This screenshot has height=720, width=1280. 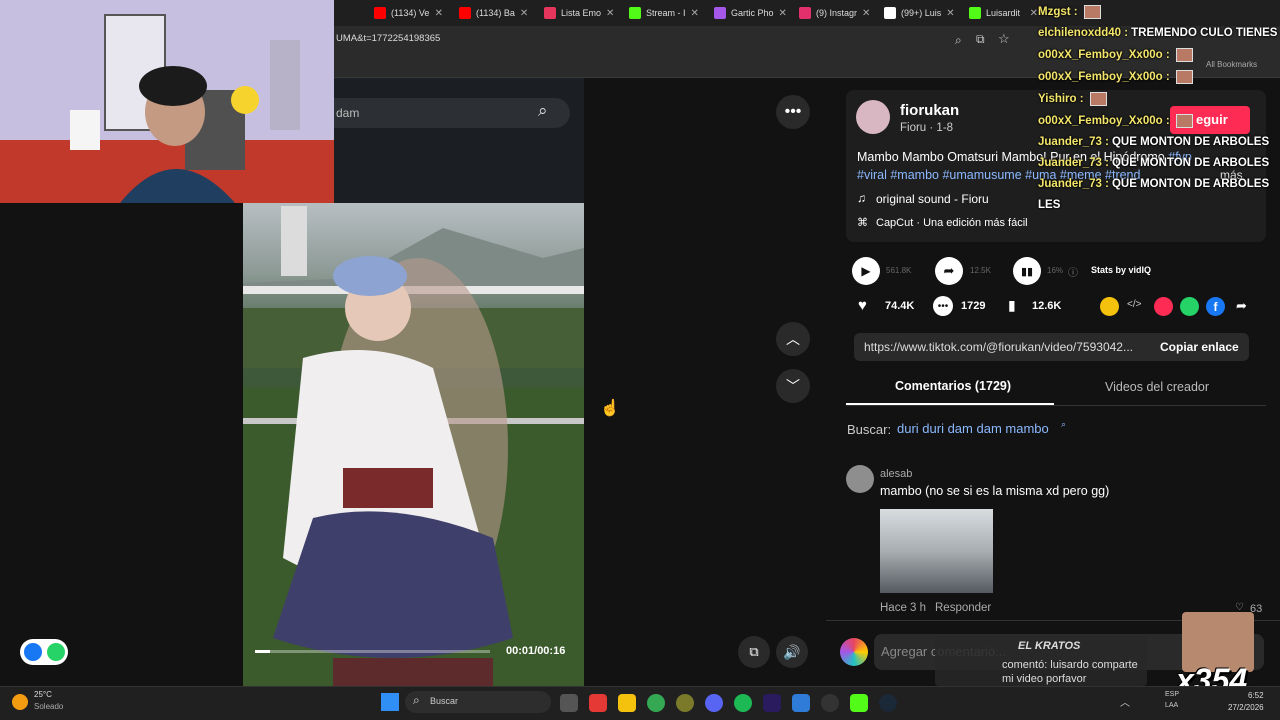 I want to click on bookmark-star-icon: ☆, so click(x=1004, y=39).